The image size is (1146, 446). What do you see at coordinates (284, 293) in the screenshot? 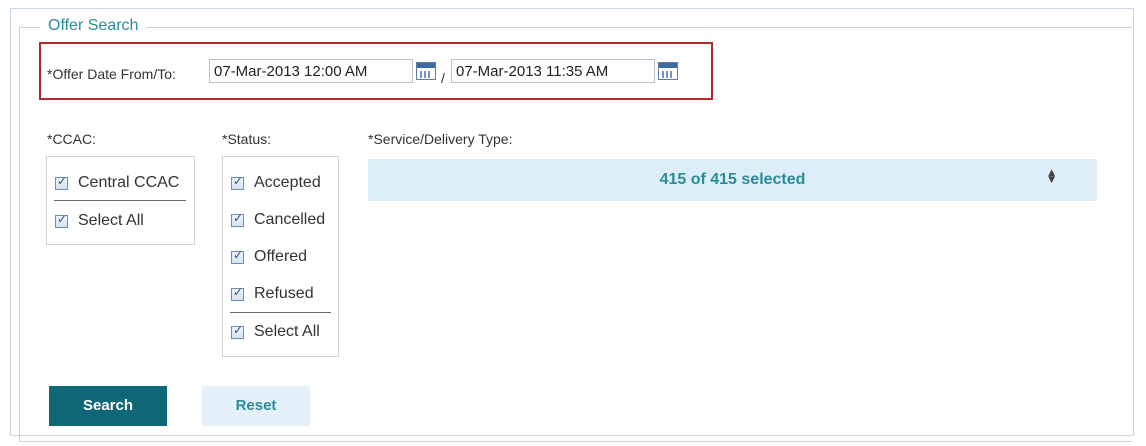
I see `status-option-label: Refused` at bounding box center [284, 293].